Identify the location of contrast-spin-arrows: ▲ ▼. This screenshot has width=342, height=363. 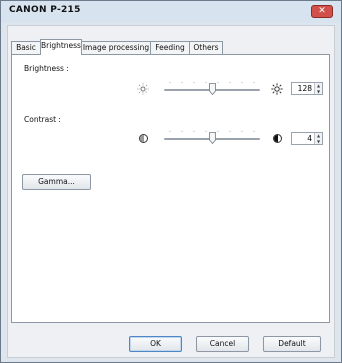
(318, 138).